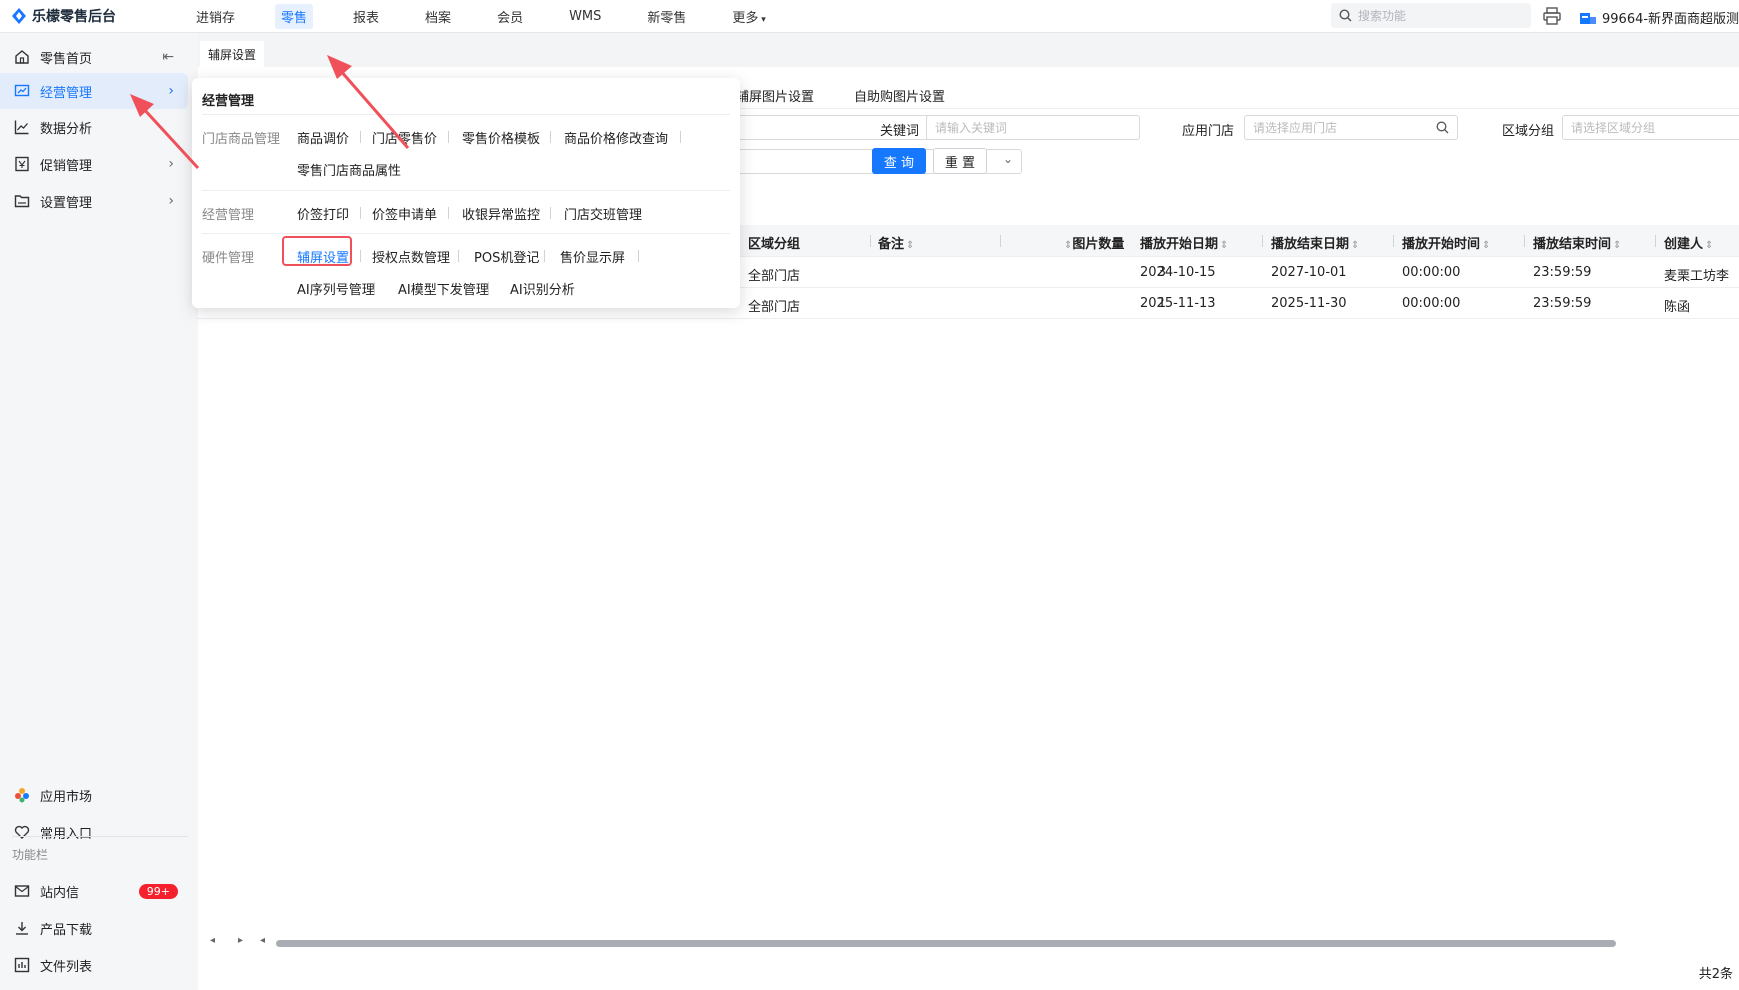 Image resolution: width=1739 pixels, height=990 pixels. What do you see at coordinates (94, 91) in the screenshot?
I see `sidebar-item-operations: 经营管理 ›` at bounding box center [94, 91].